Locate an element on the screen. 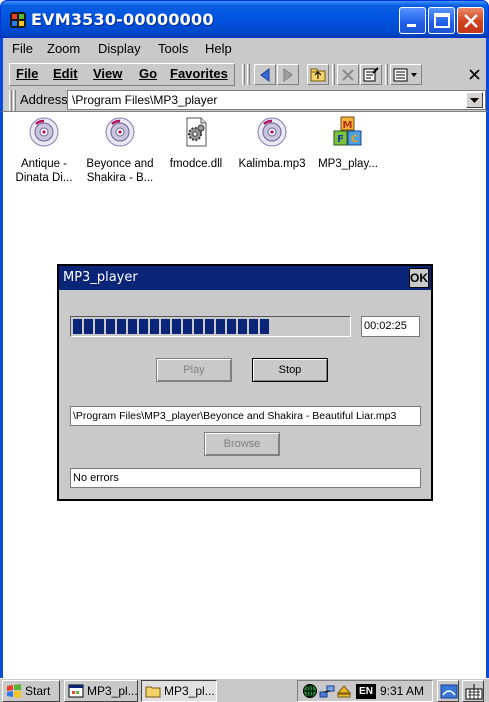  keyboard-button is located at coordinates (473, 691).